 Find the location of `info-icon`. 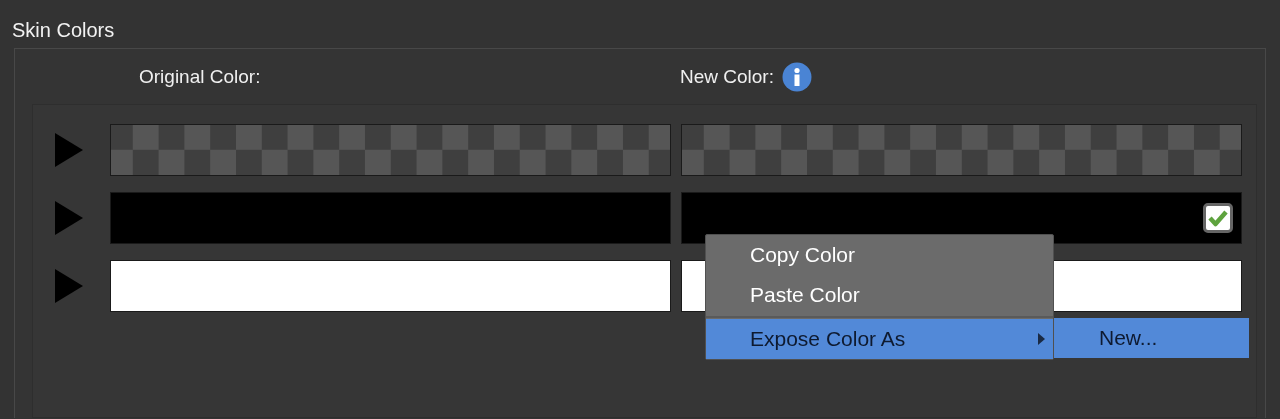

info-icon is located at coordinates (797, 76).